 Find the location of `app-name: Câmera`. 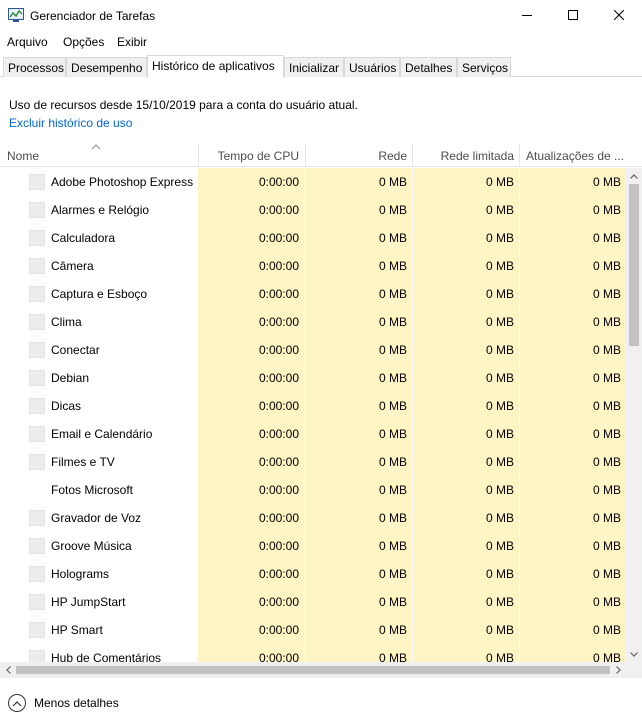

app-name: Câmera is located at coordinates (72, 266).